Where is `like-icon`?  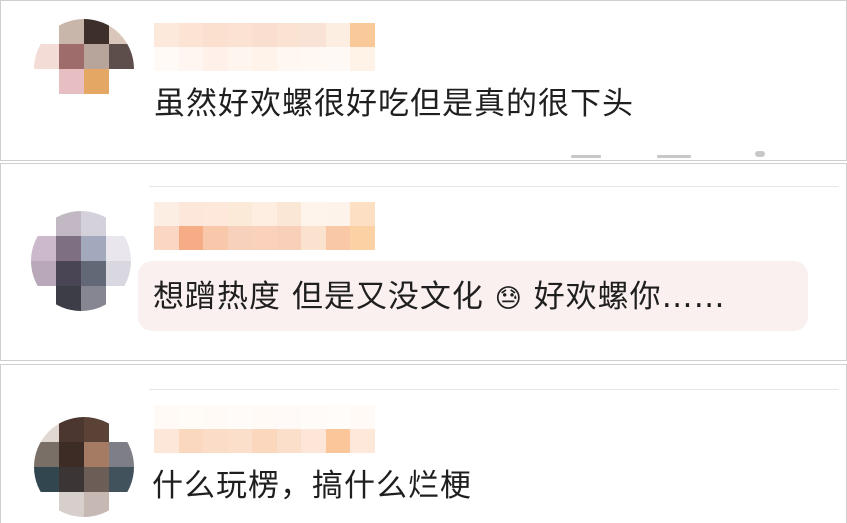 like-icon is located at coordinates (674, 156).